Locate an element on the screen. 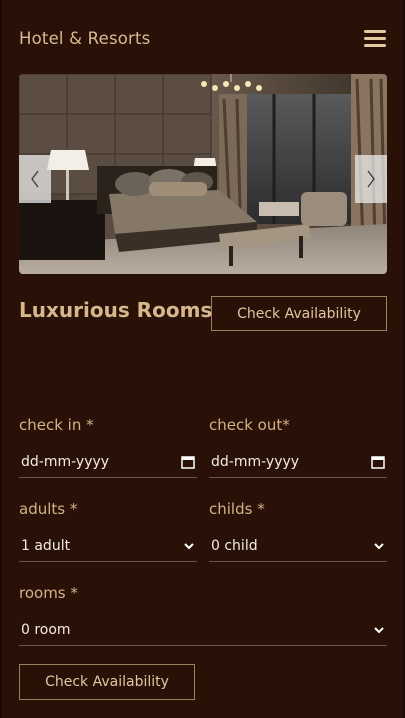 The width and height of the screenshot is (405, 718). childs-value: 0 child is located at coordinates (234, 545).